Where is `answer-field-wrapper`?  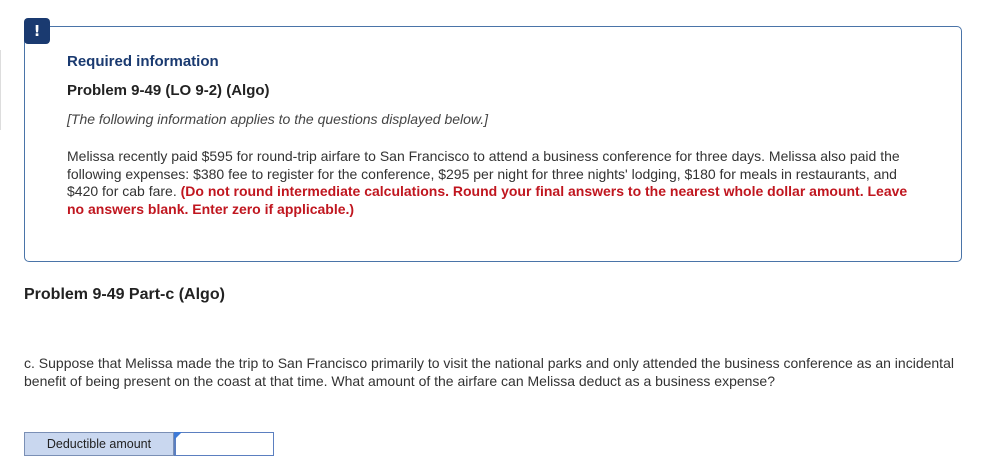 answer-field-wrapper is located at coordinates (224, 444).